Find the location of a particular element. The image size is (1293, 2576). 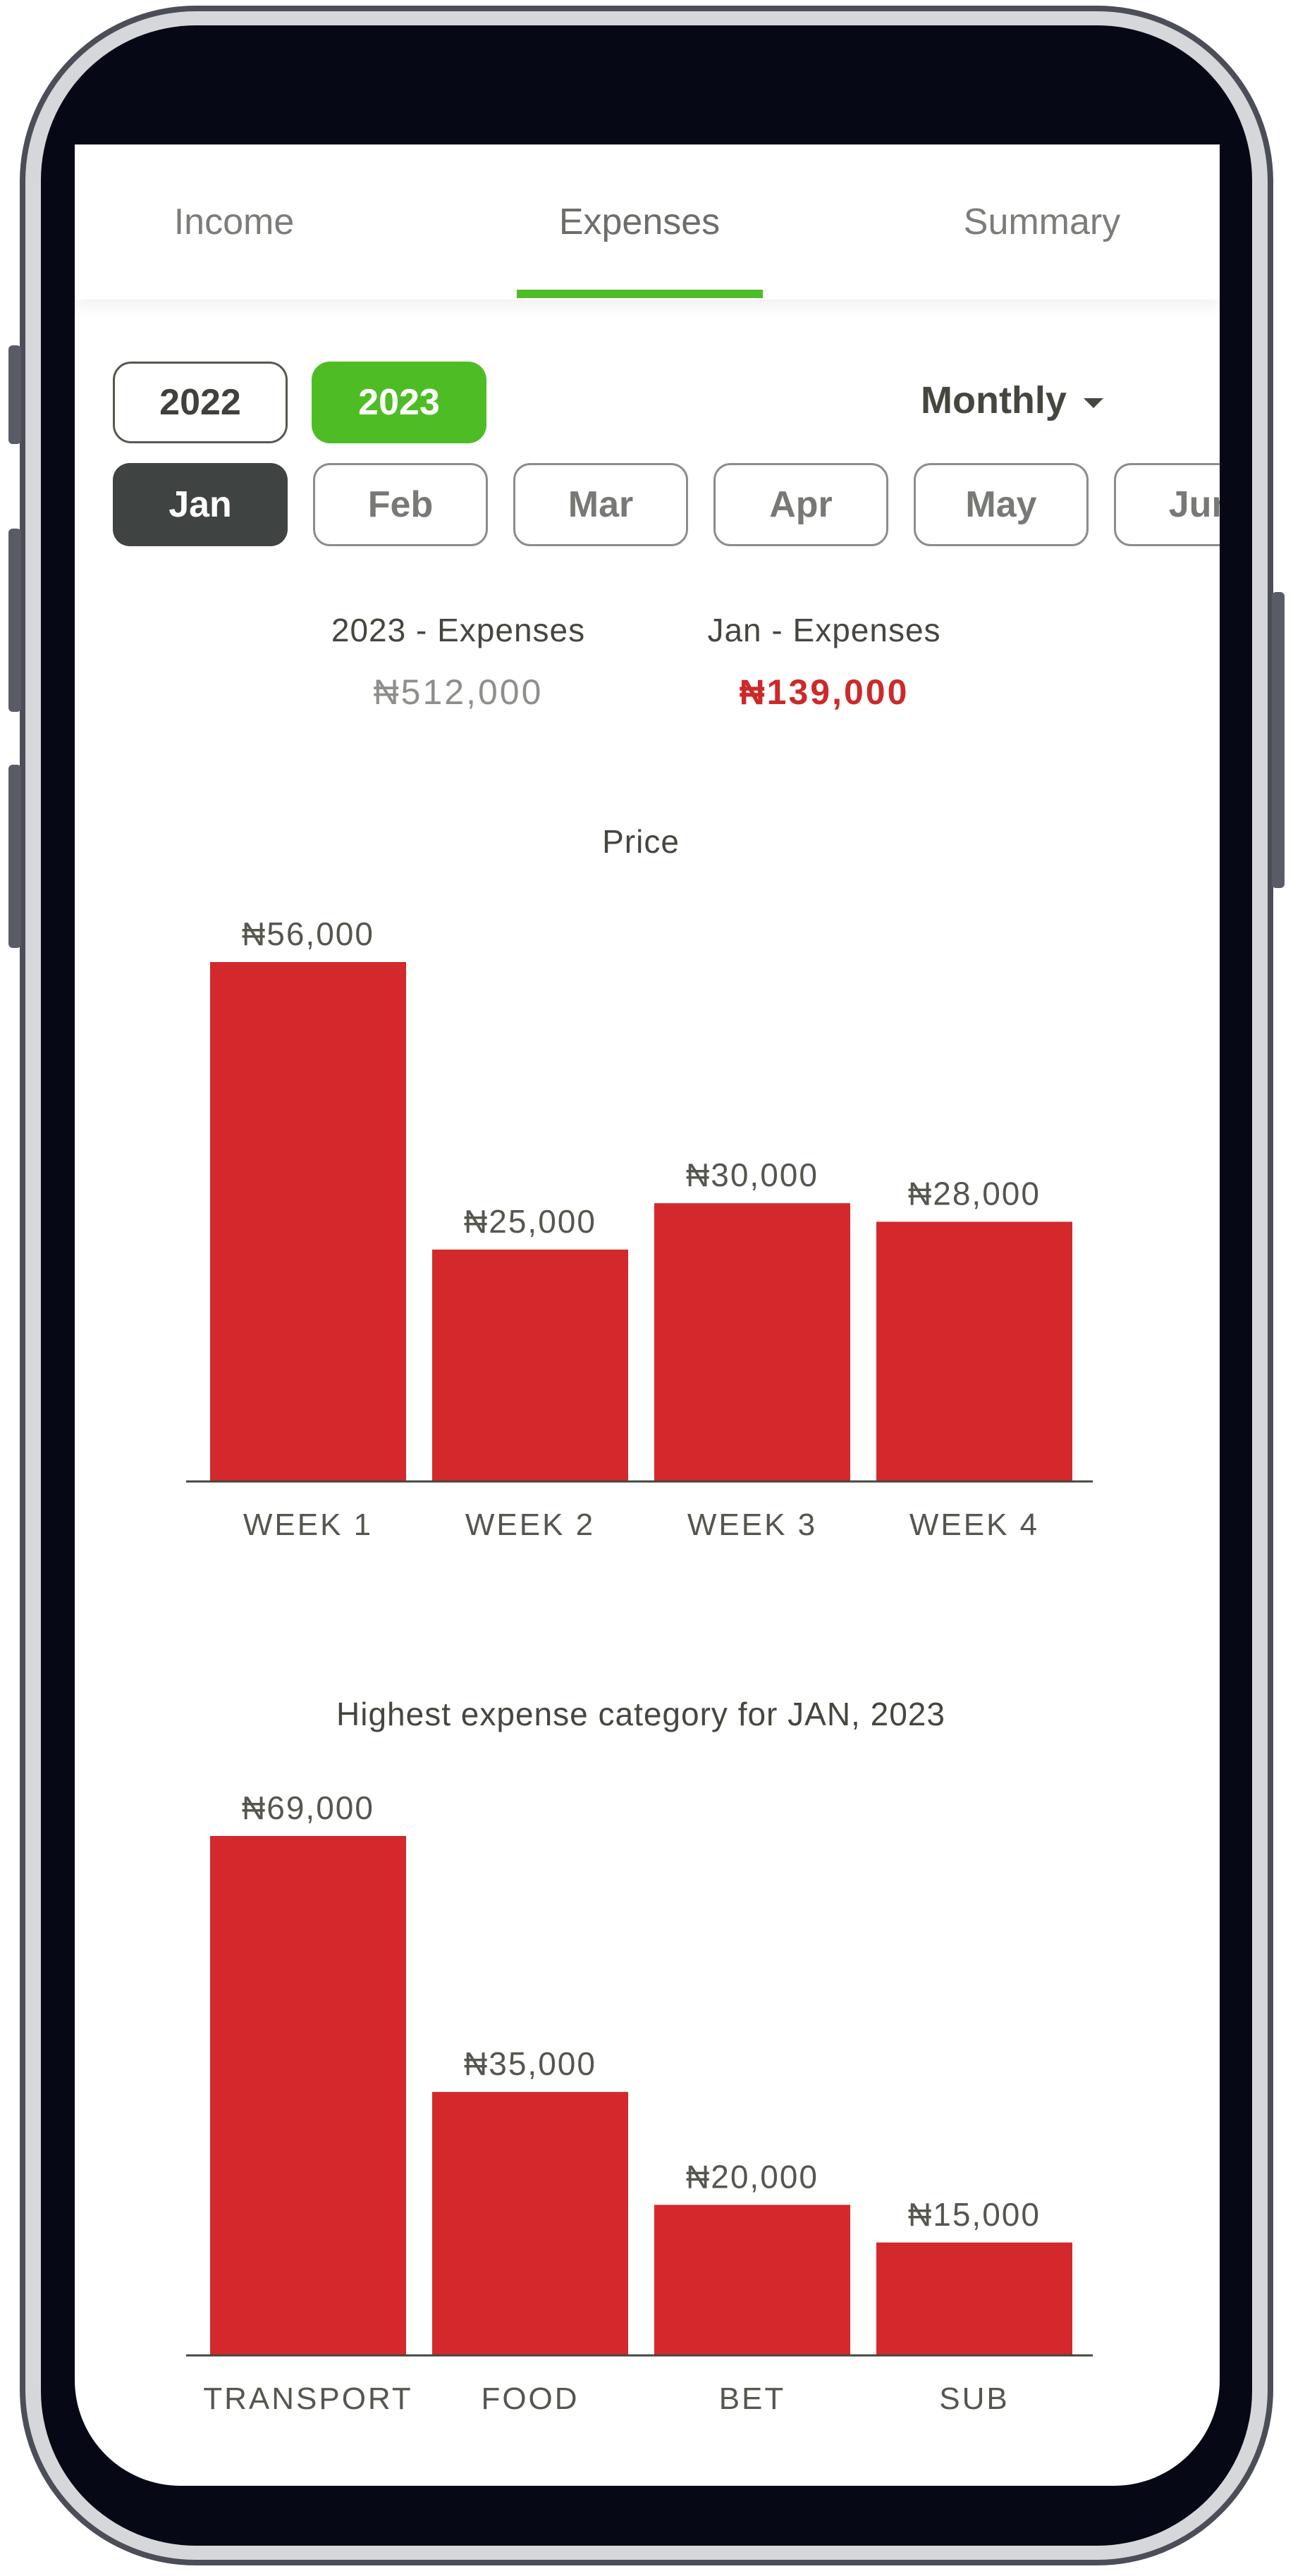

tab-expenses: Expenses is located at coordinates (640, 222).